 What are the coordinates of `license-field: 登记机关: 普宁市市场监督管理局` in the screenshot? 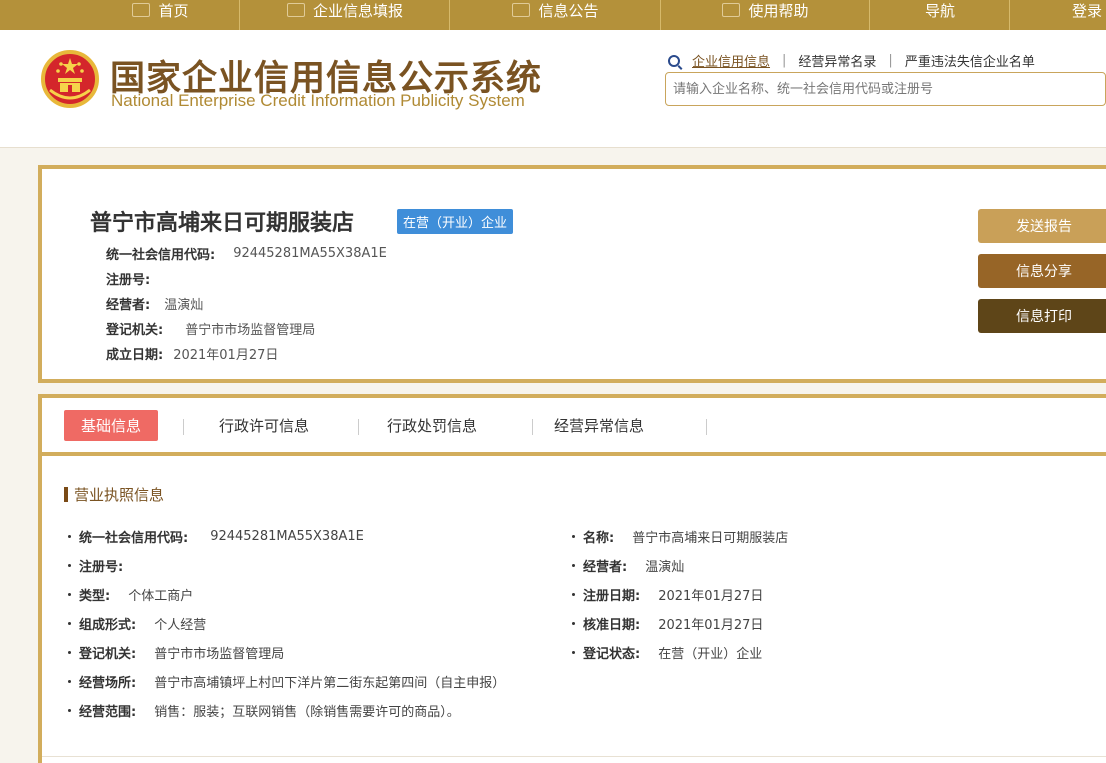 It's located at (286, 652).